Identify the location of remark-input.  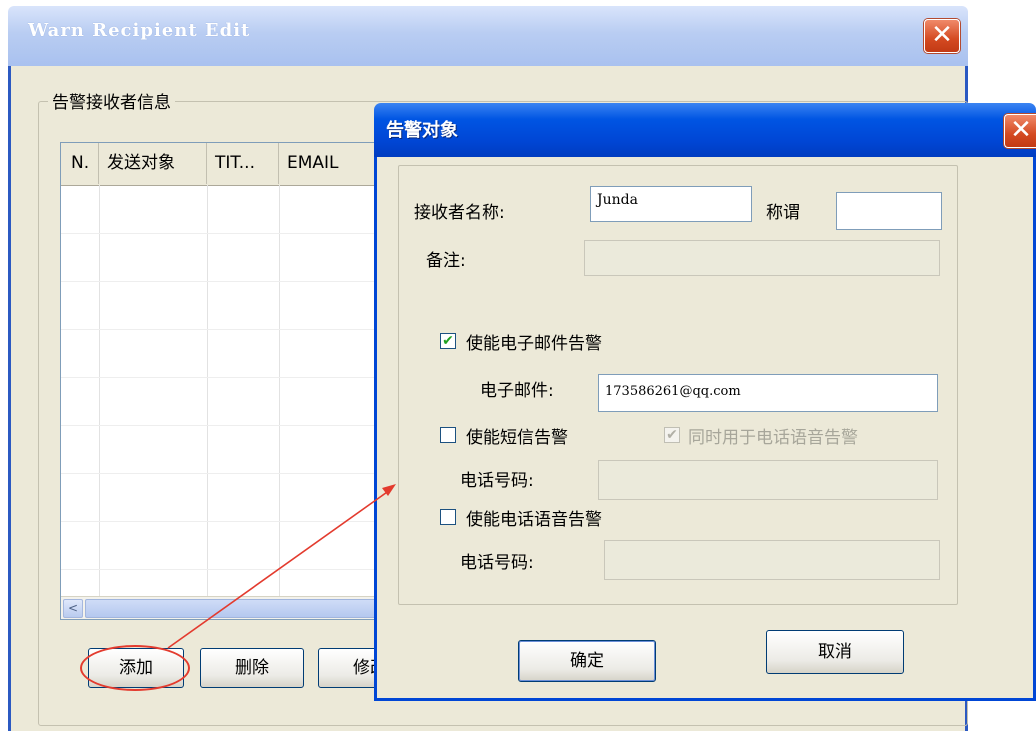
(762, 258).